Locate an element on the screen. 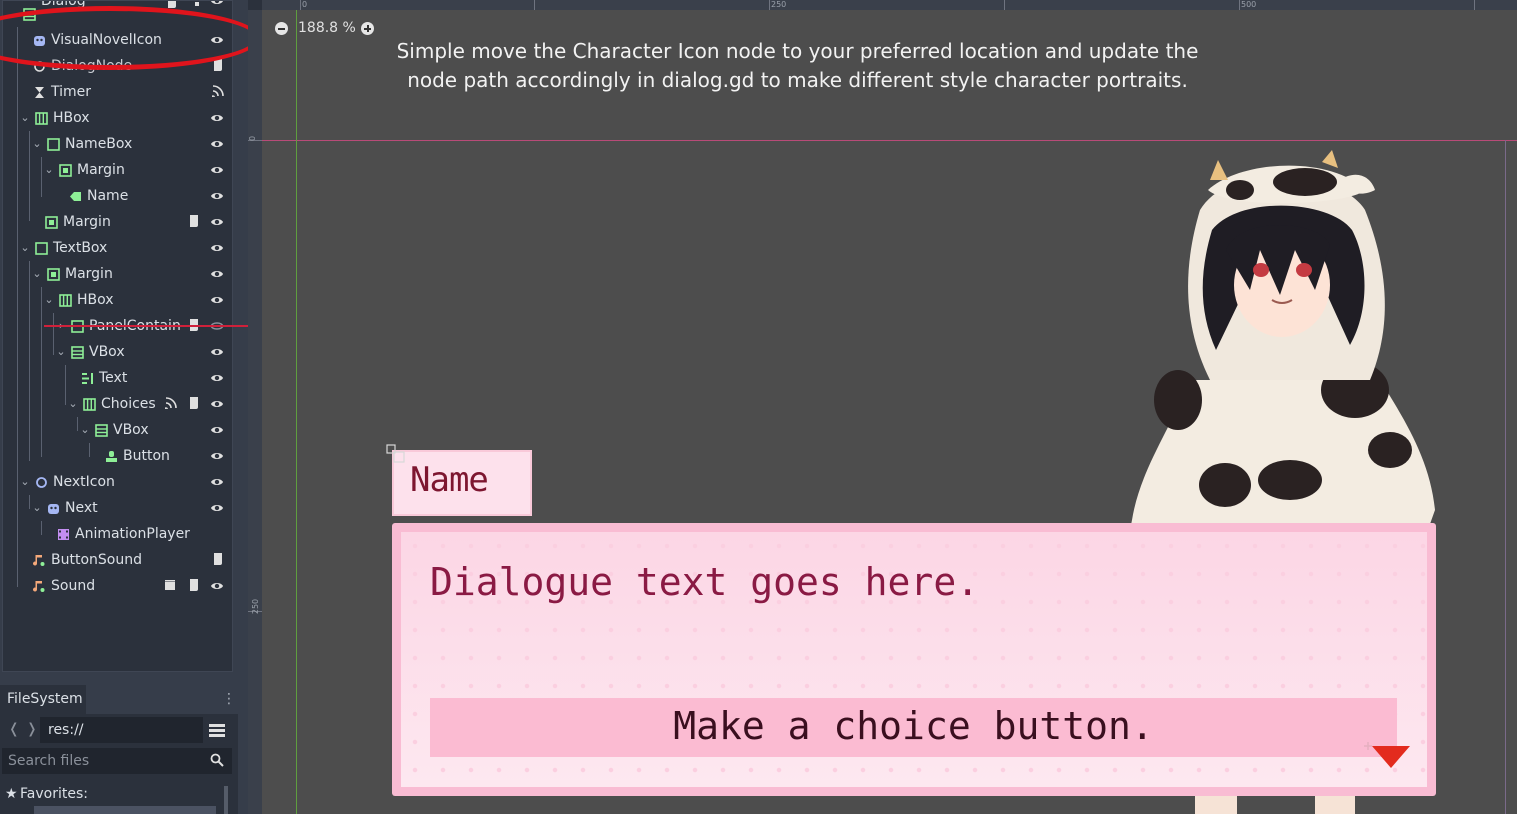 Image resolution: width=1517 pixels, height=814 pixels. ruler-label: 250 is located at coordinates (256, 606).